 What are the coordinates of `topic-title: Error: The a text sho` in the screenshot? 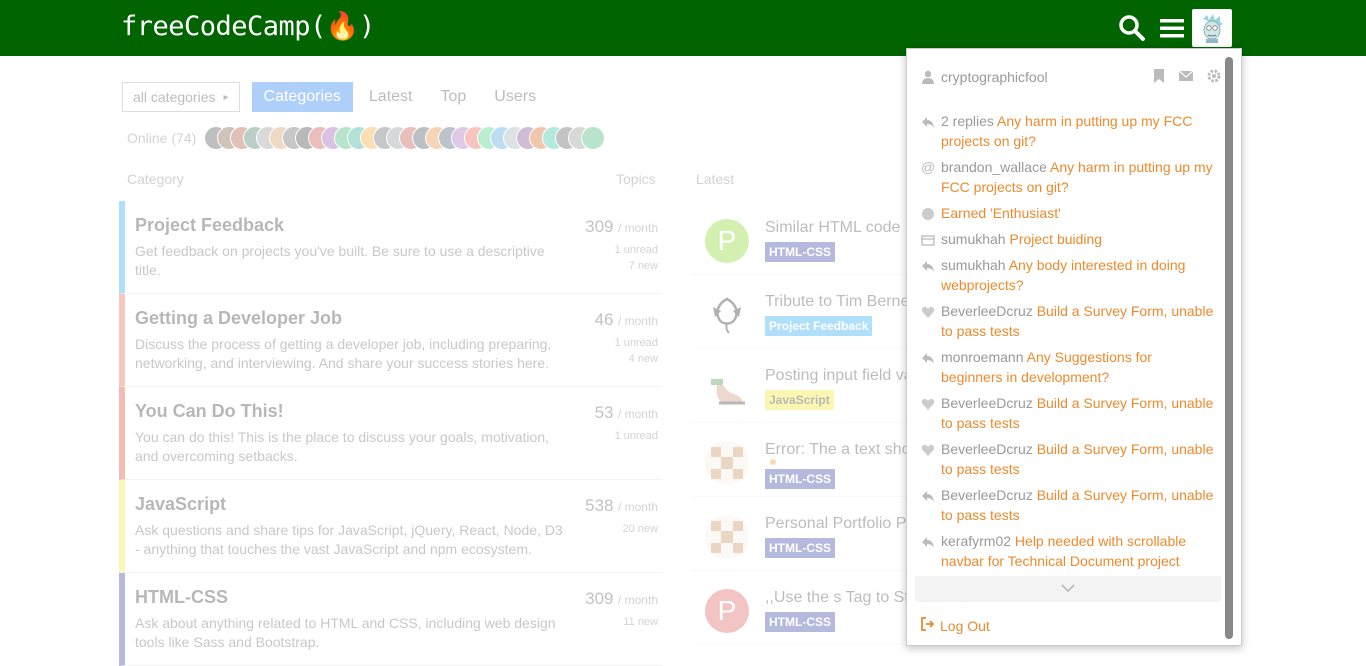 It's located at (838, 450).